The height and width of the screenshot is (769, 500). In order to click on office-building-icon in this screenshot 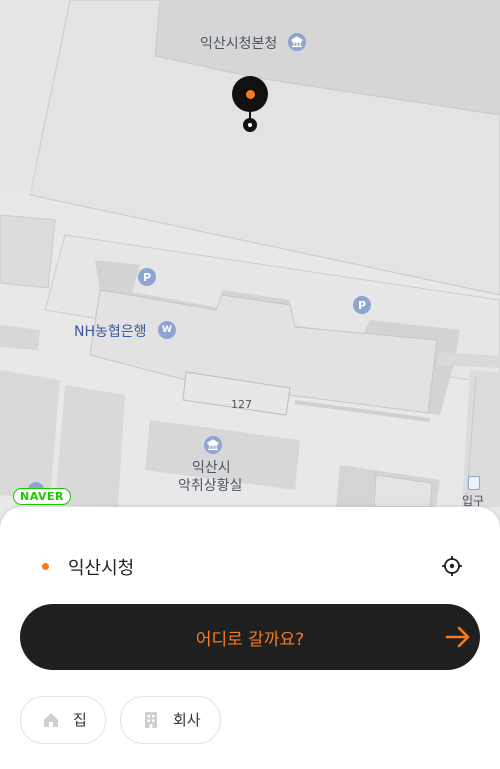, I will do `click(213, 445)`.